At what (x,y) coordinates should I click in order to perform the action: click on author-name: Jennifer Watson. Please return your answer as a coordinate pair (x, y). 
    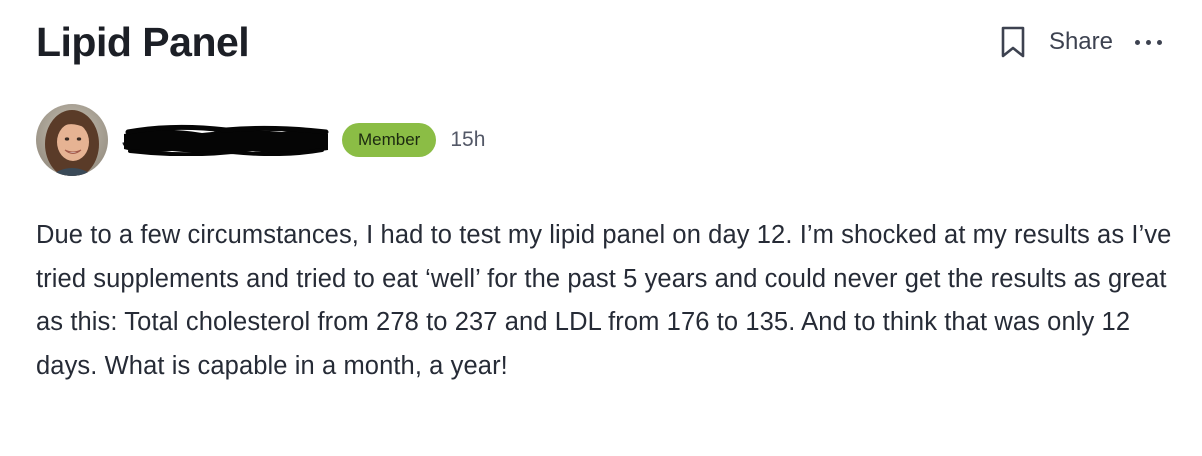
    Looking at the image, I should click on (226, 140).